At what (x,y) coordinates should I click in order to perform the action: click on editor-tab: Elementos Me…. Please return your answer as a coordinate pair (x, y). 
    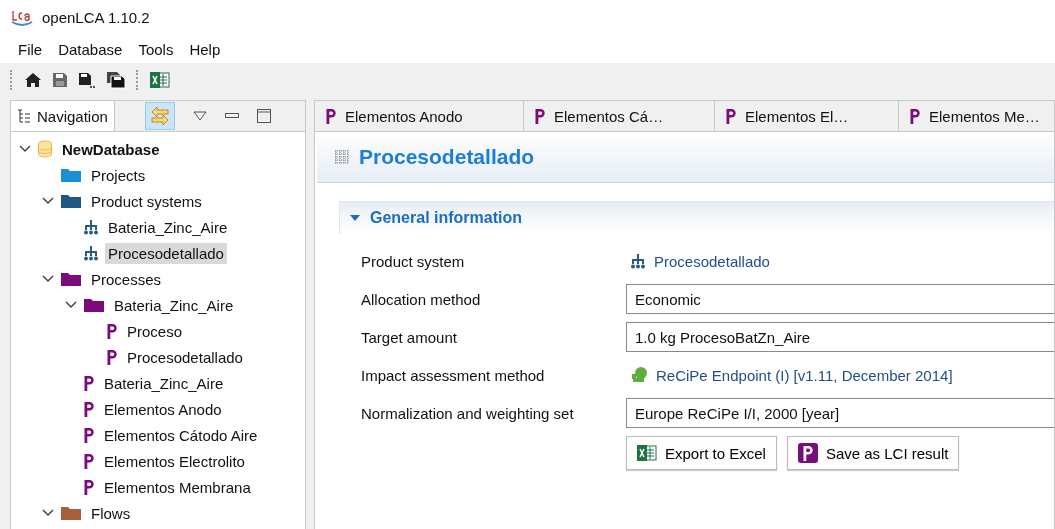
    Looking at the image, I should click on (976, 116).